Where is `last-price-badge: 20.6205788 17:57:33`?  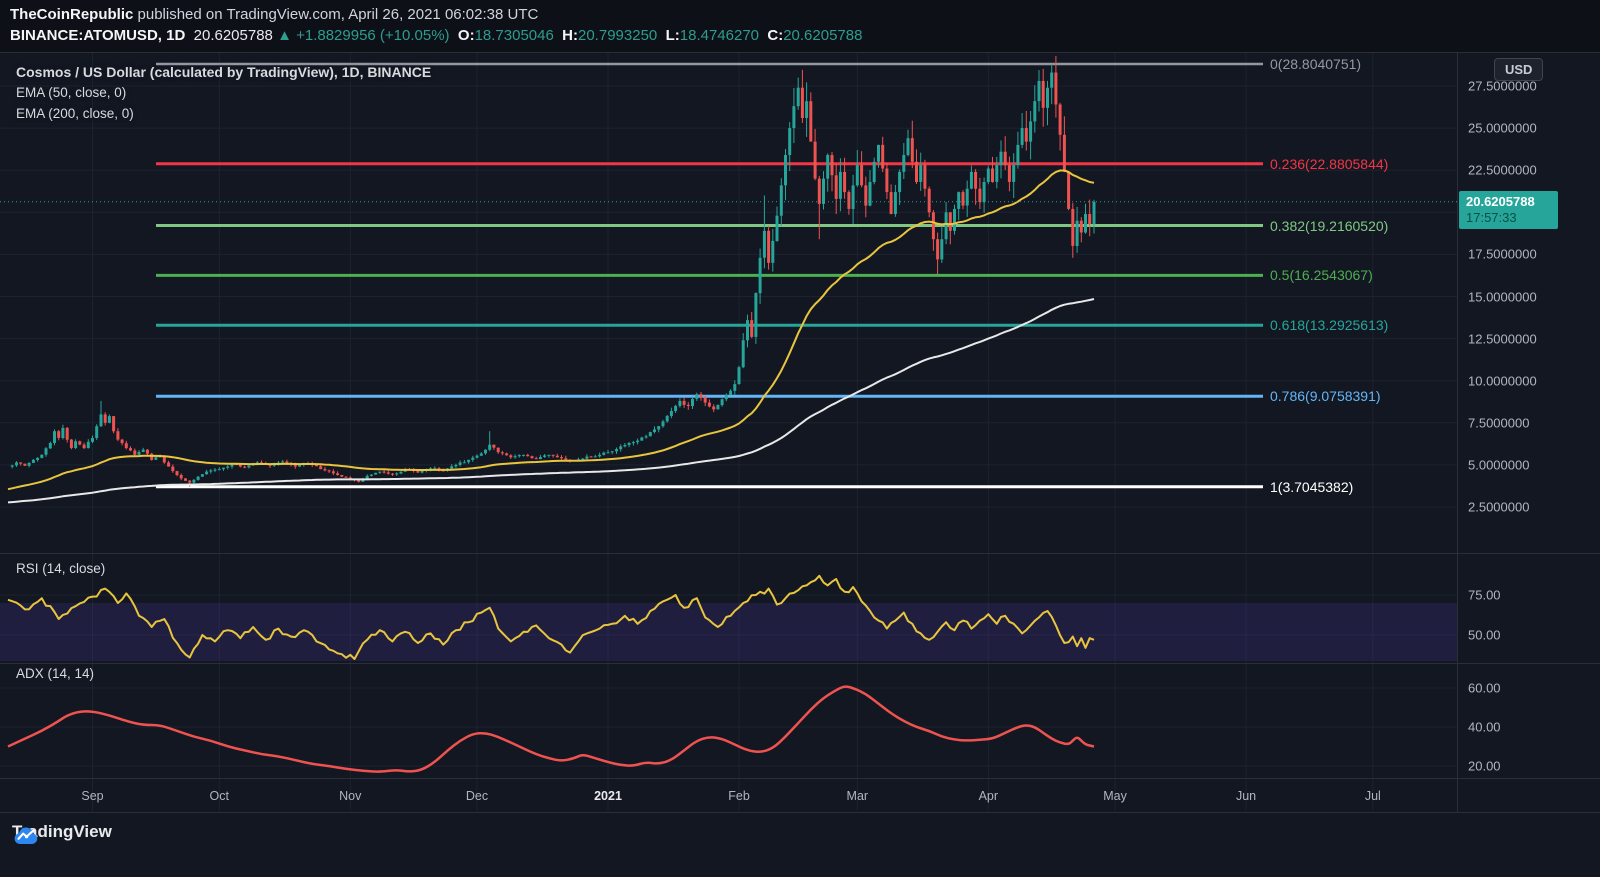 last-price-badge: 20.6205788 17:57:33 is located at coordinates (1508, 209).